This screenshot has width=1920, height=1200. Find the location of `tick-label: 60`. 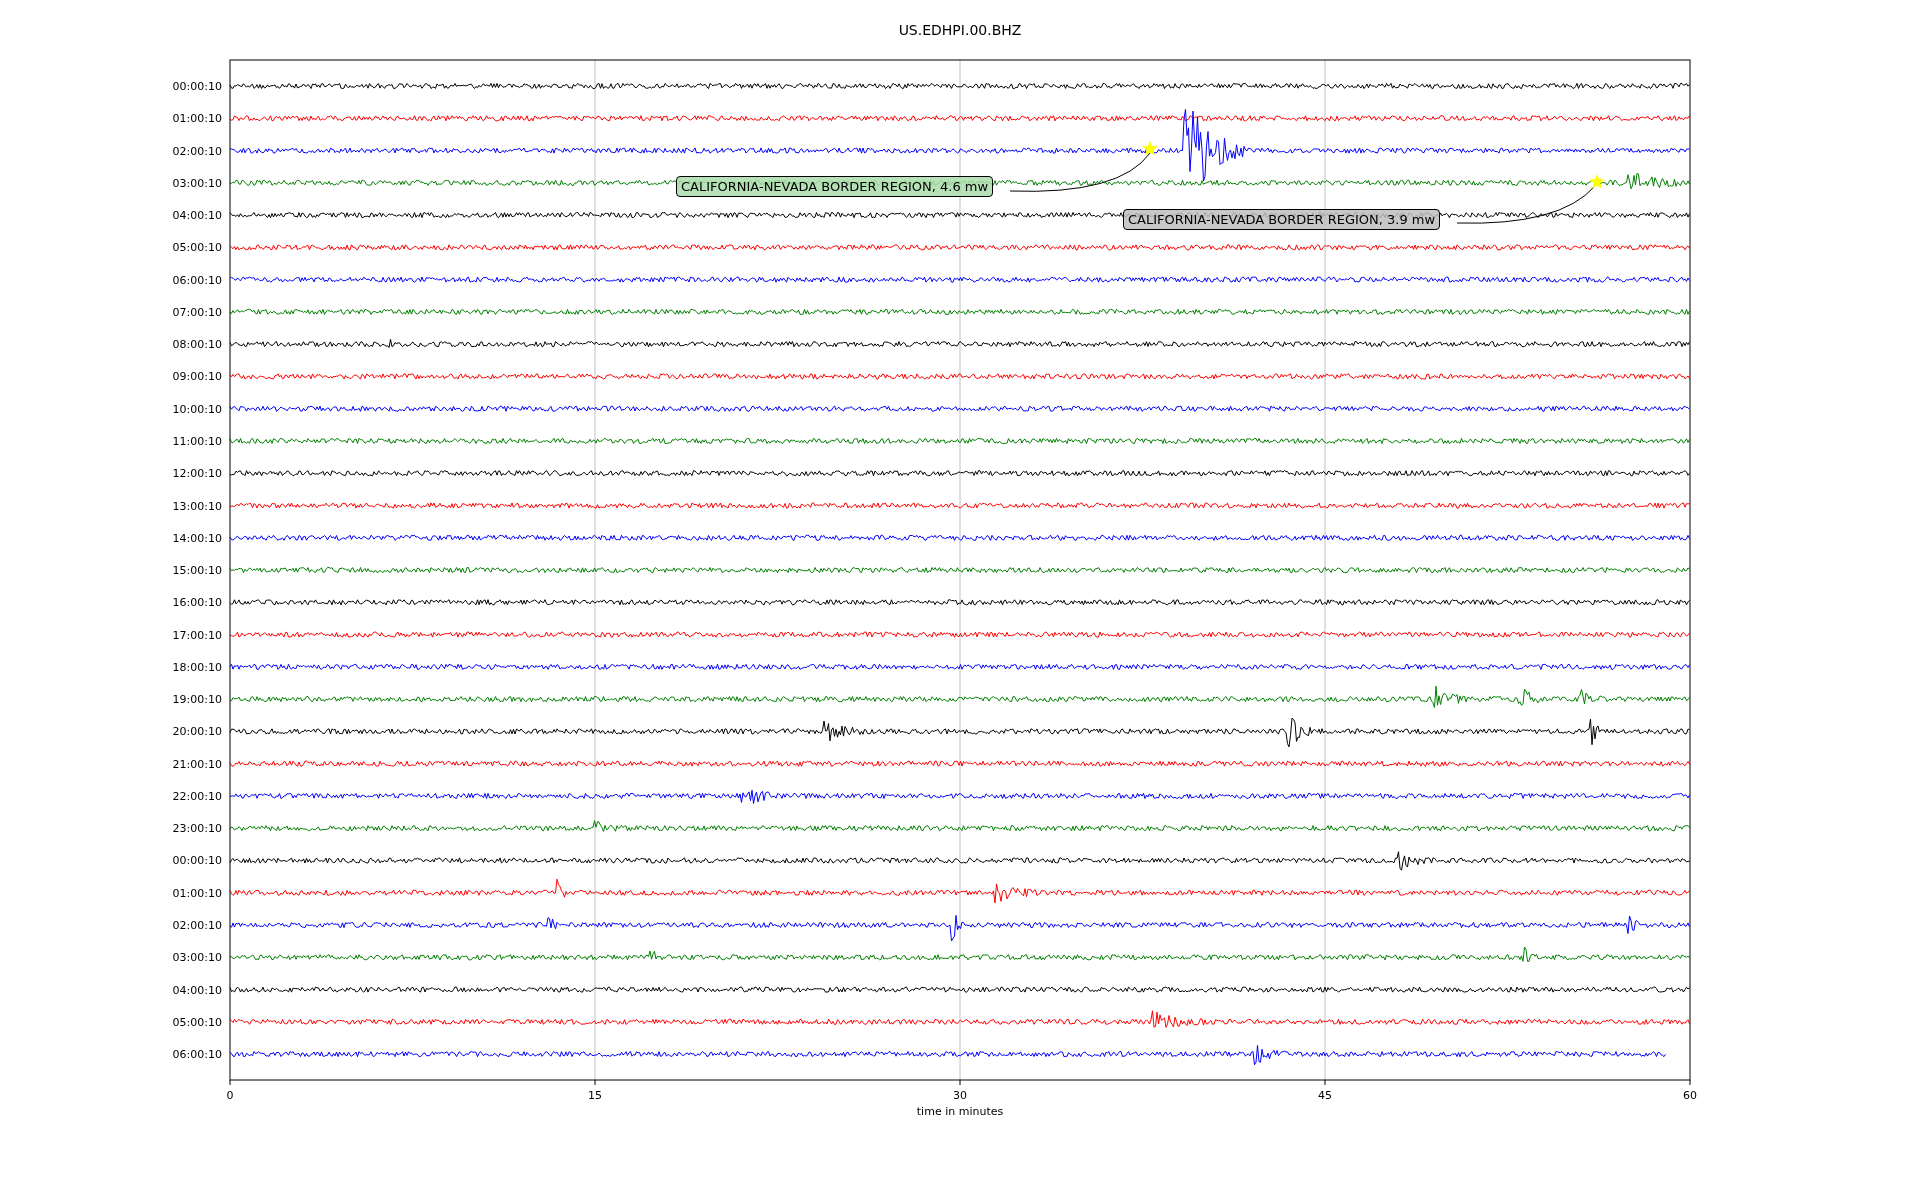

tick-label: 60 is located at coordinates (1690, 1095).